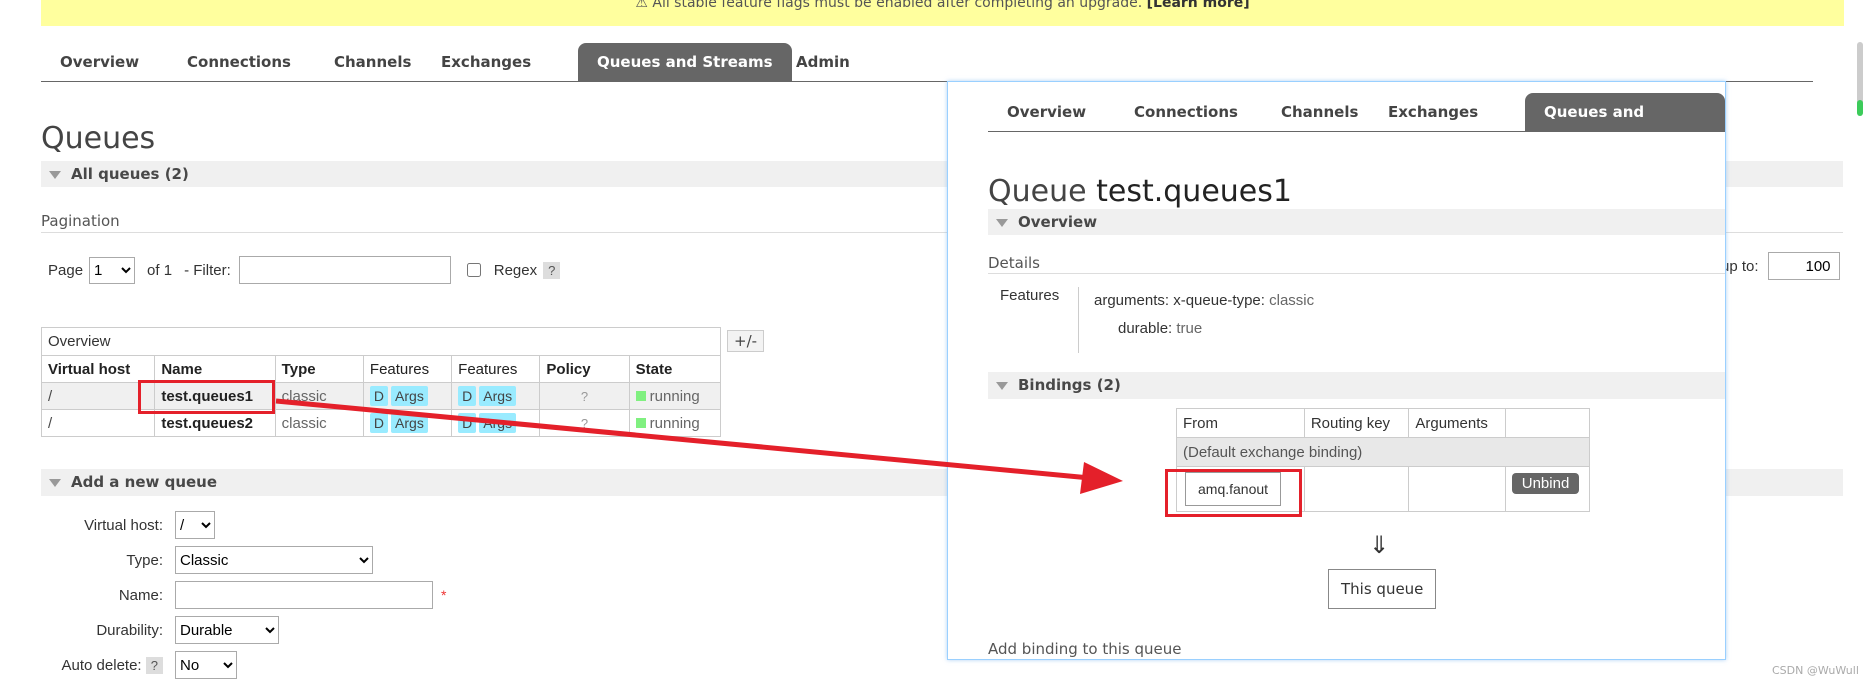 Image resolution: width=1869 pixels, height=684 pixels. Describe the element at coordinates (1860, 108) in the screenshot. I see `scroll-indicator-icon` at that location.